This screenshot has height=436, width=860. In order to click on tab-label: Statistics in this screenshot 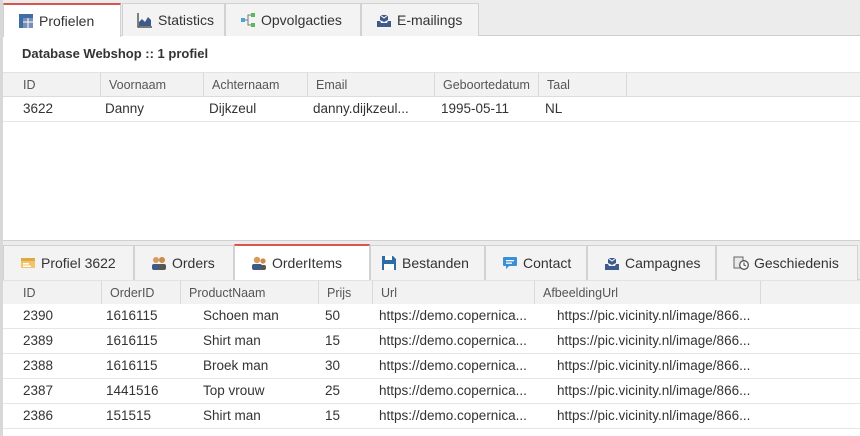, I will do `click(186, 20)`.